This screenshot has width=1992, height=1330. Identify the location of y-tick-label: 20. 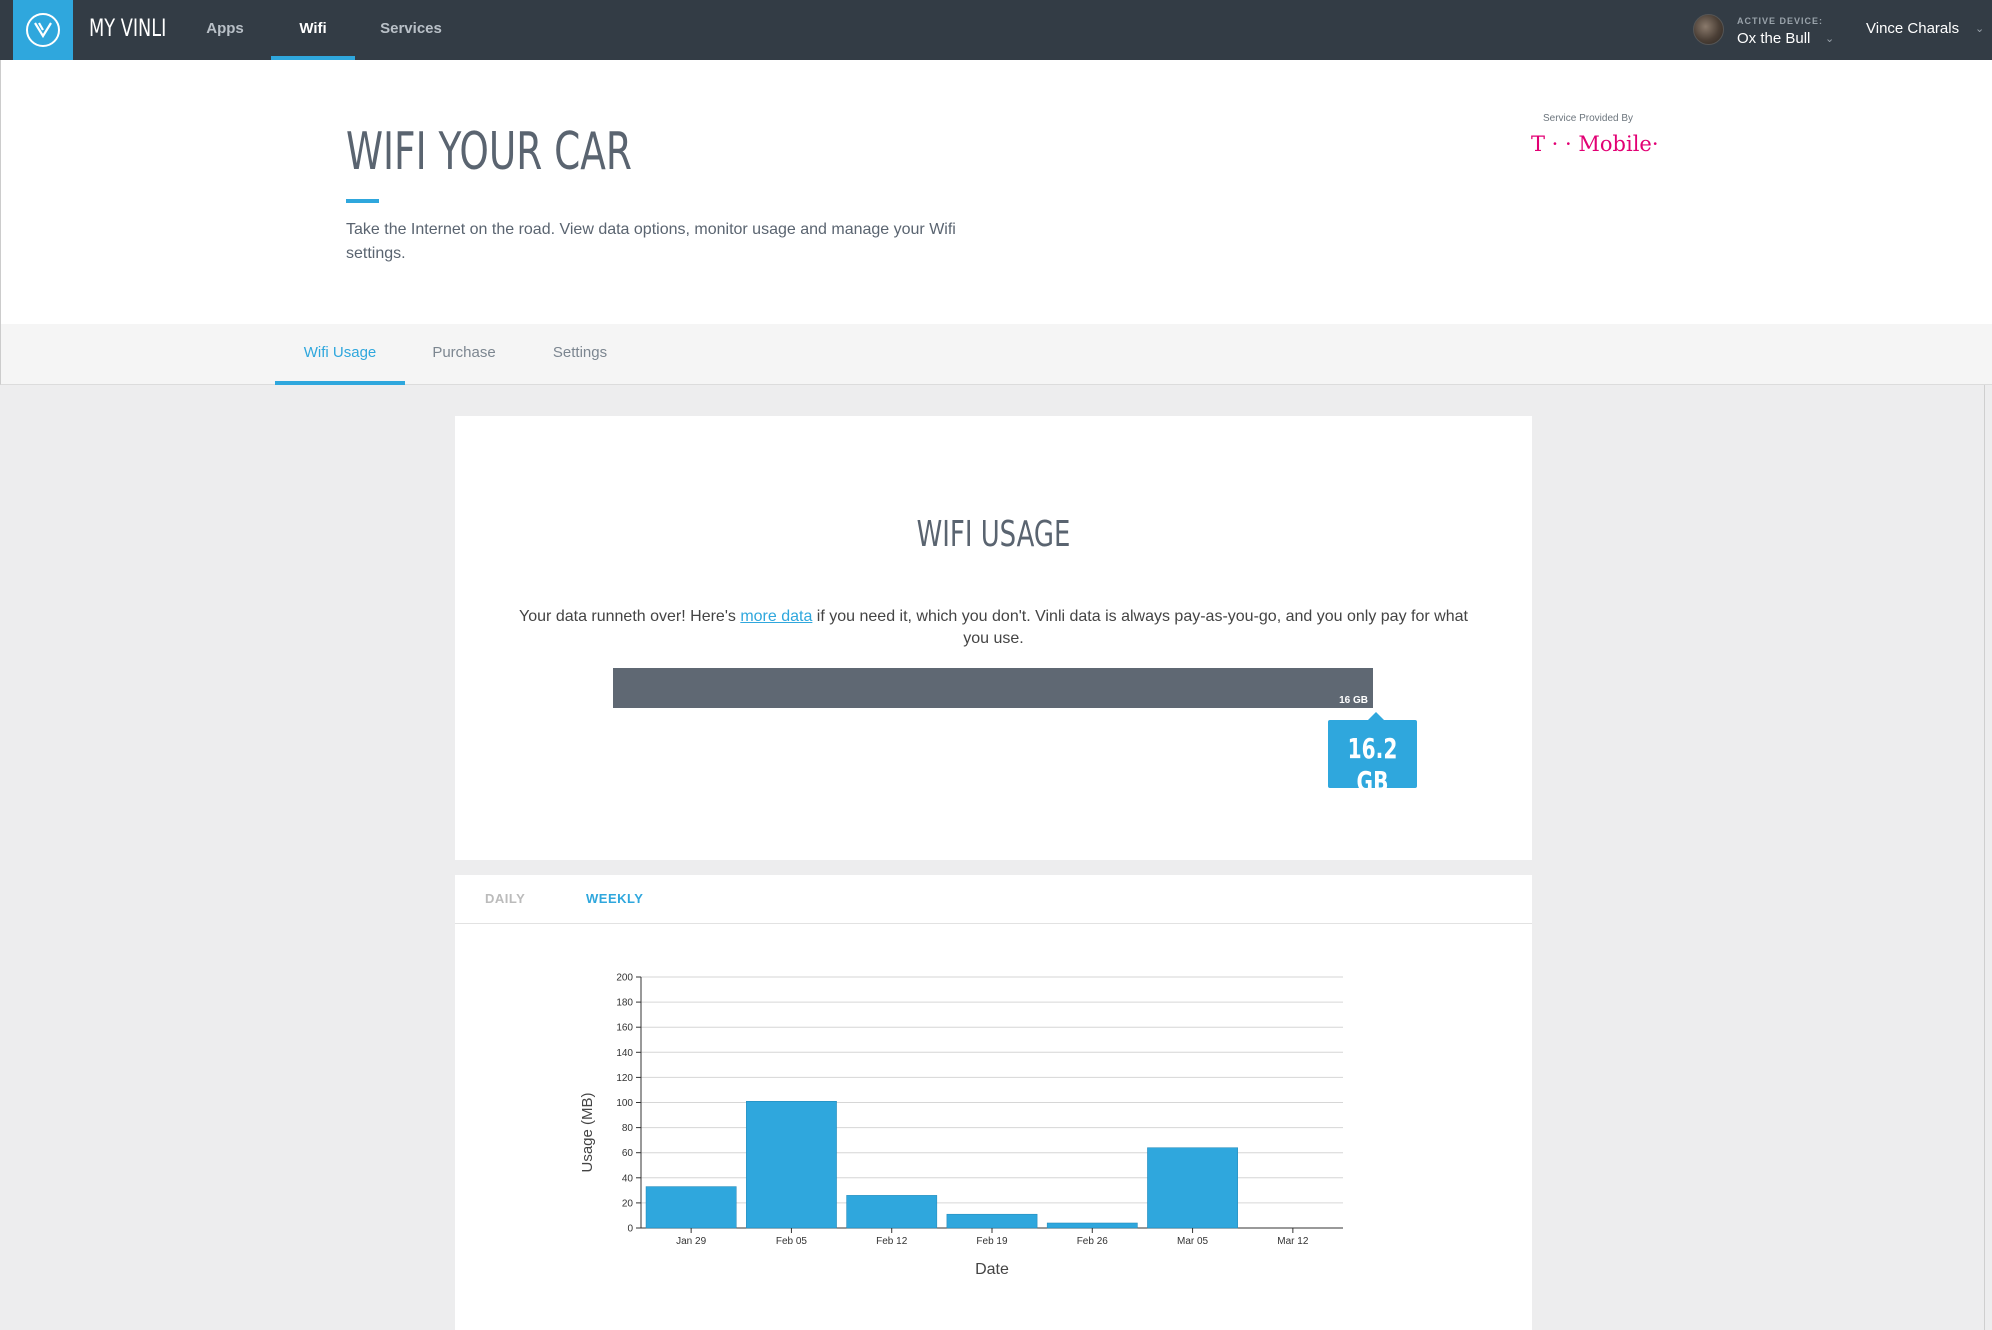
(628, 1203).